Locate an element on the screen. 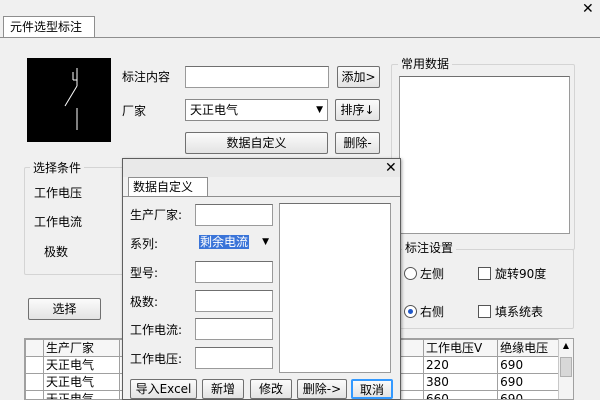 The height and width of the screenshot is (400, 600). model-input is located at coordinates (234, 272).